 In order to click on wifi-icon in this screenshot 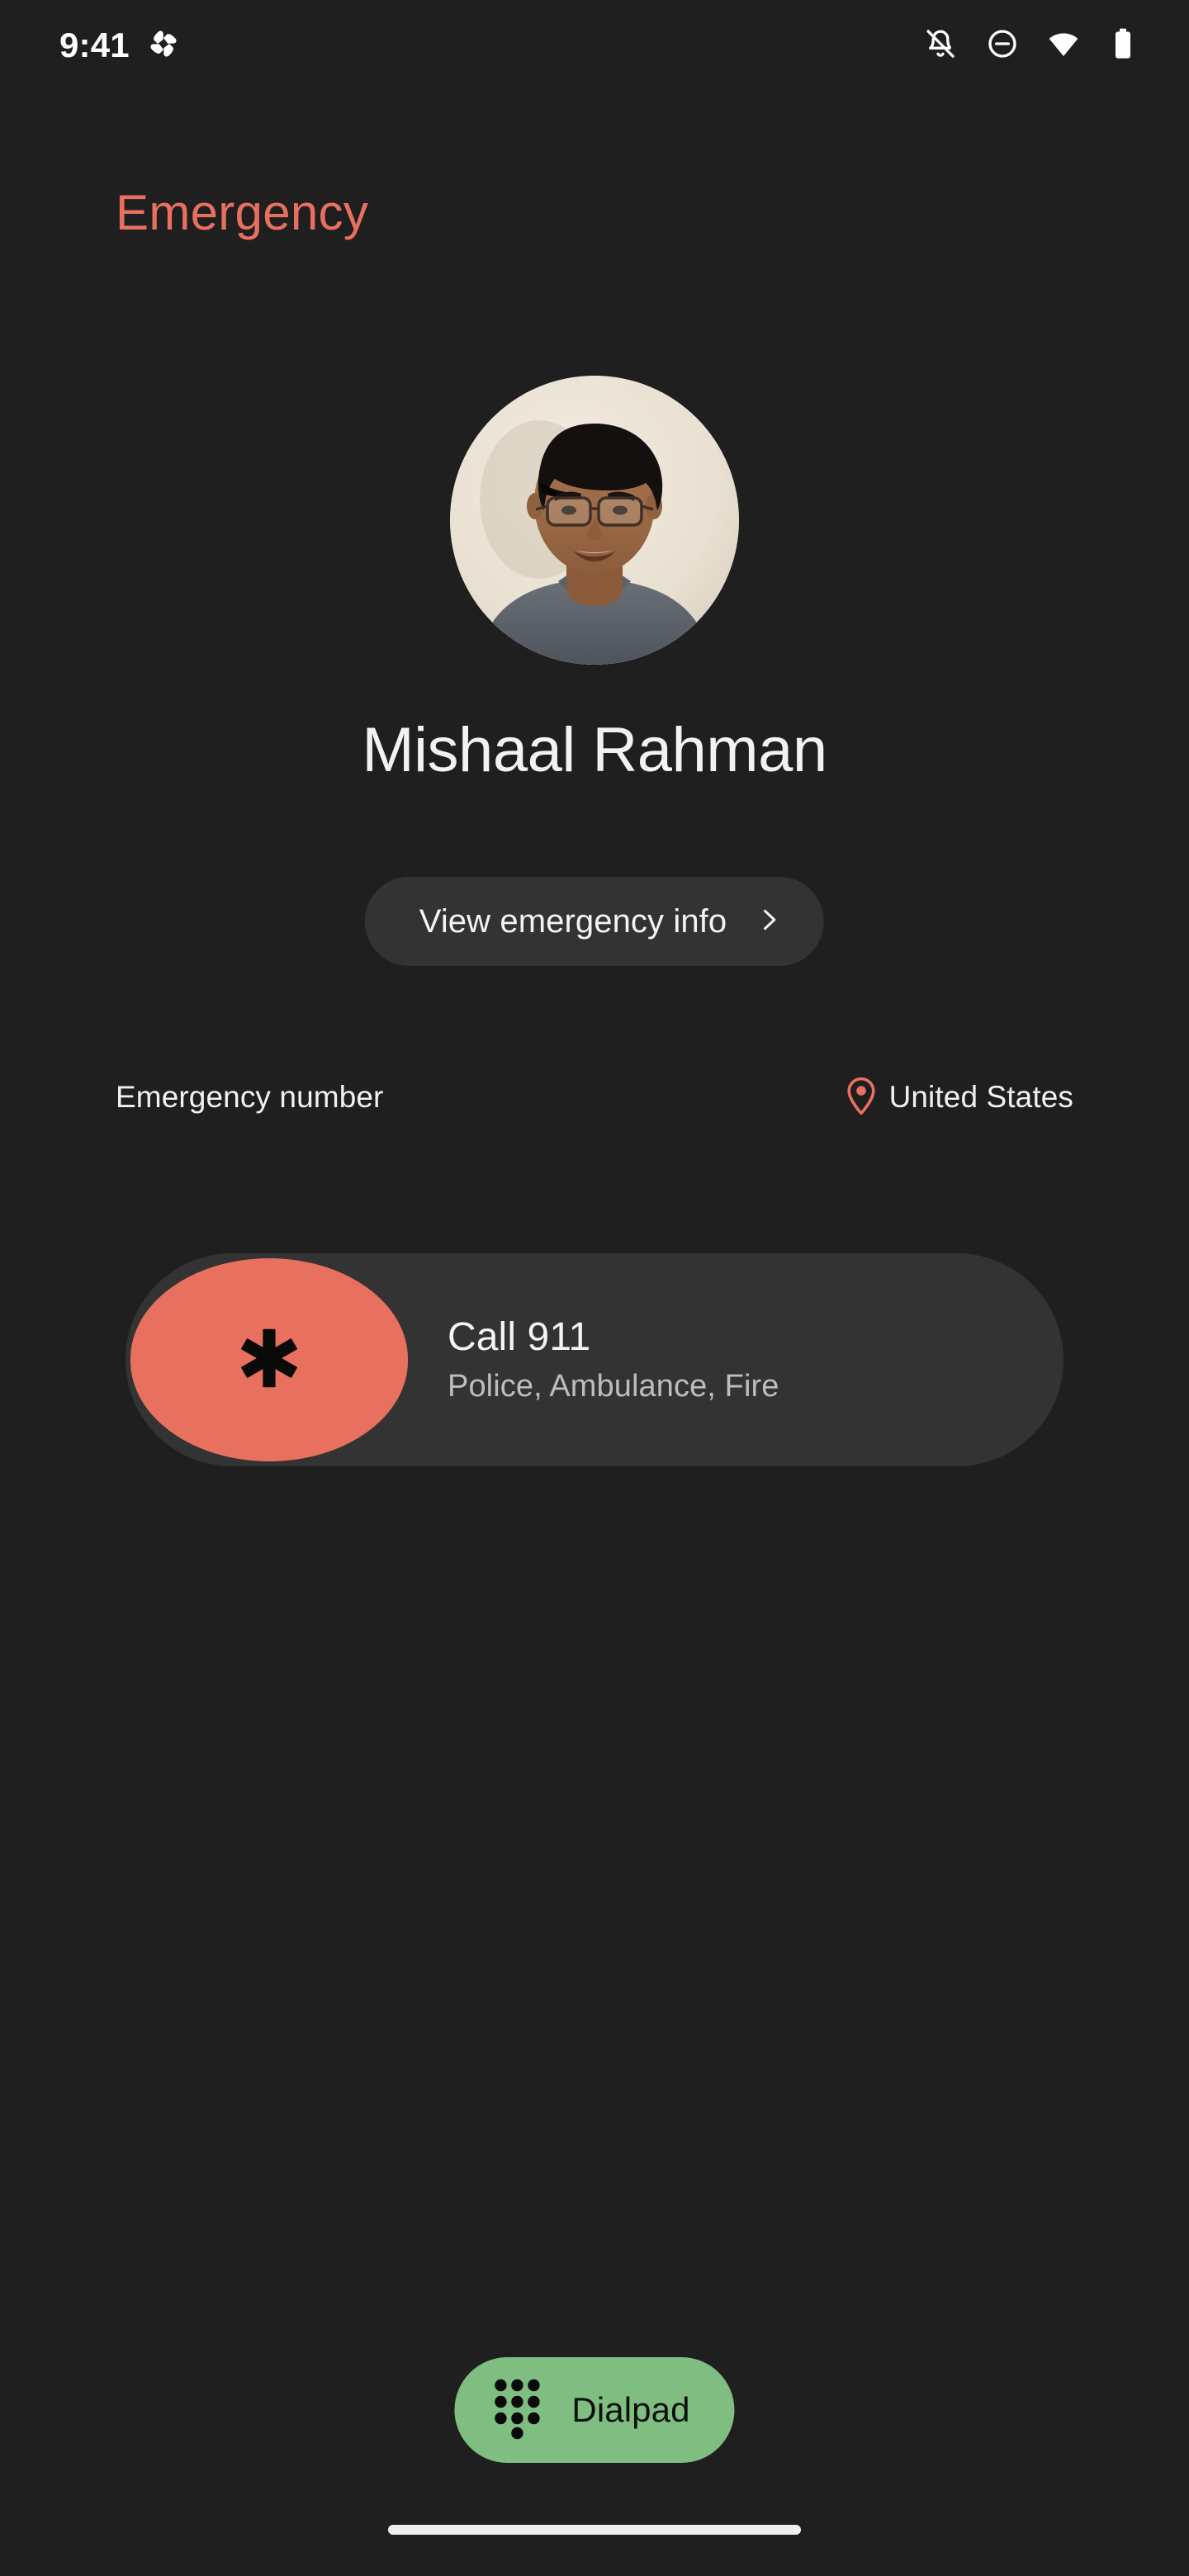, I will do `click(1063, 45)`.